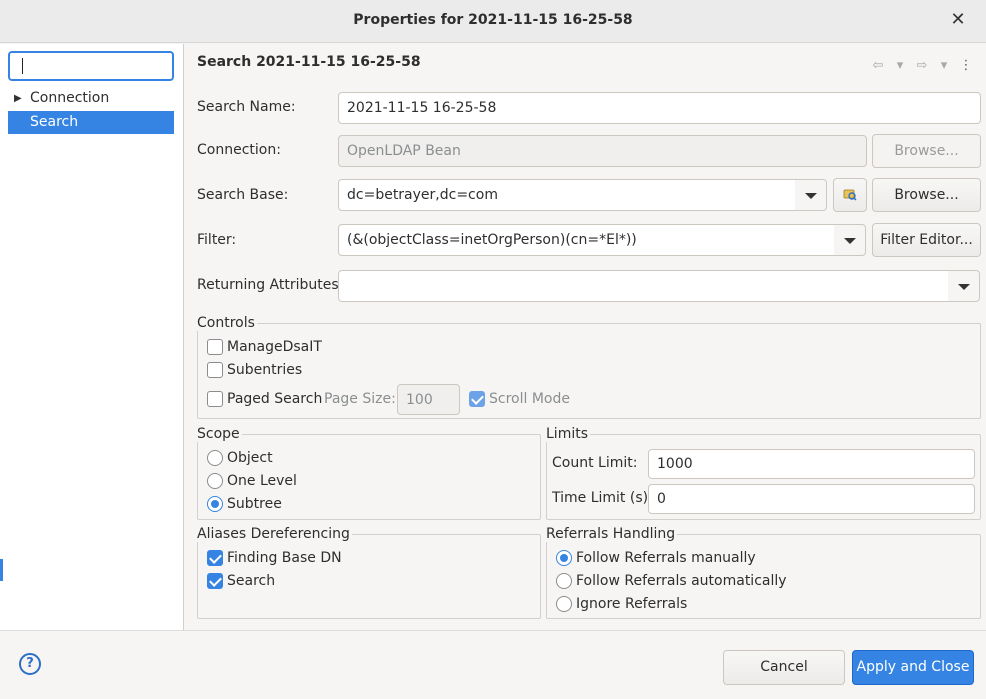 The width and height of the screenshot is (986, 699). I want to click on returning-attributes-dropdown, so click(964, 286).